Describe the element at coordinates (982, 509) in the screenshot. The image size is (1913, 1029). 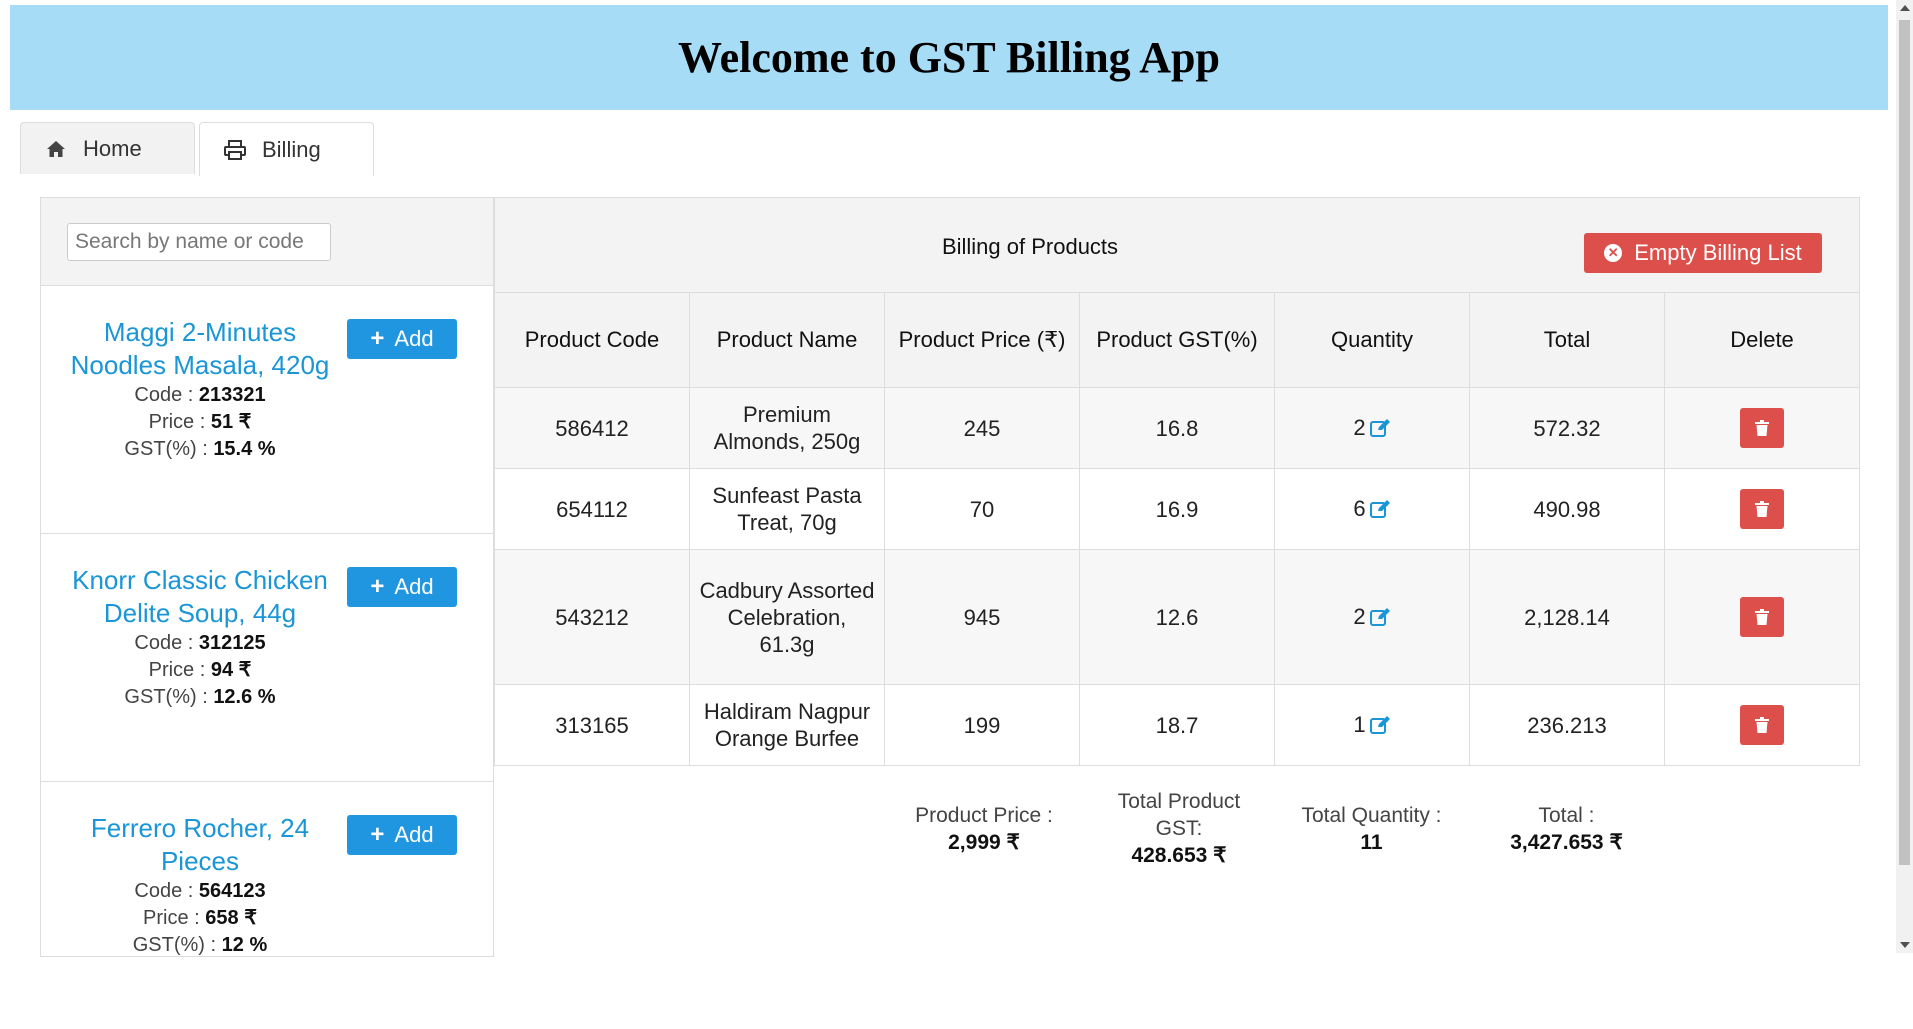
I see `cell-price: 70` at that location.